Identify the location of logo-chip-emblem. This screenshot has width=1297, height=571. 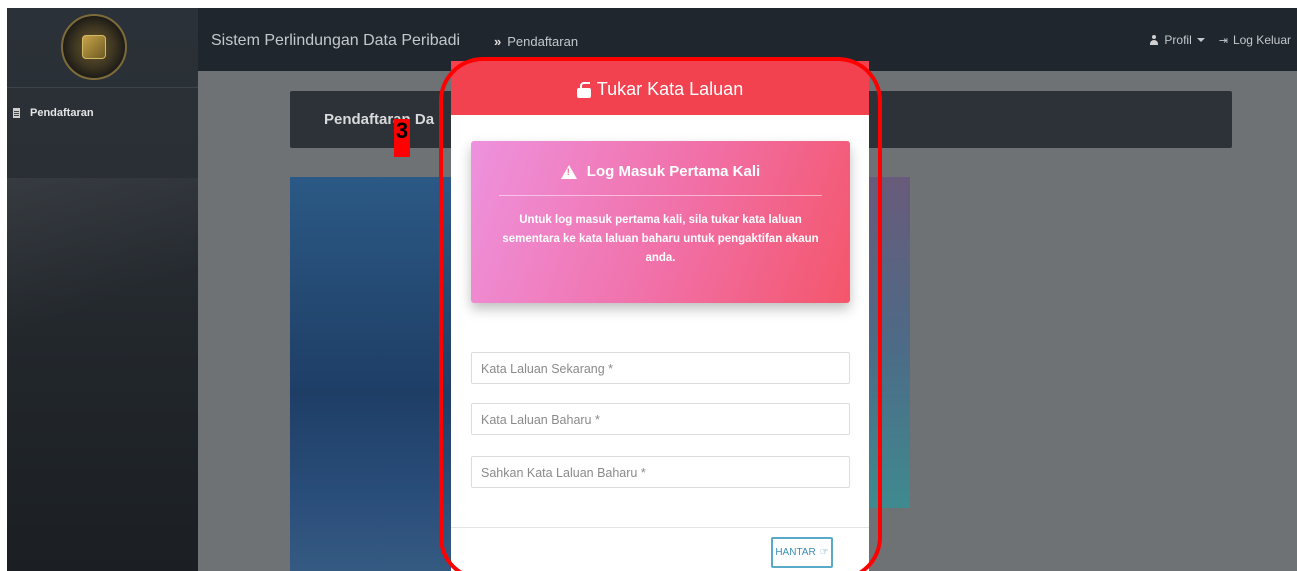
(94, 47).